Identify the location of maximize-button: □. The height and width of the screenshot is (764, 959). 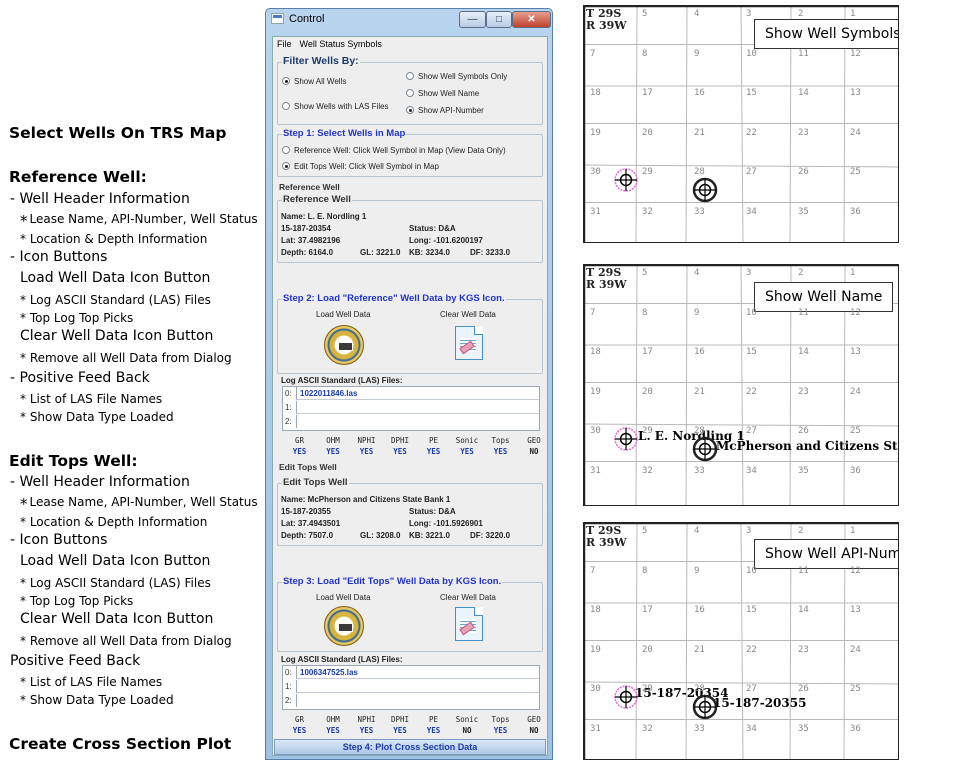
(499, 19).